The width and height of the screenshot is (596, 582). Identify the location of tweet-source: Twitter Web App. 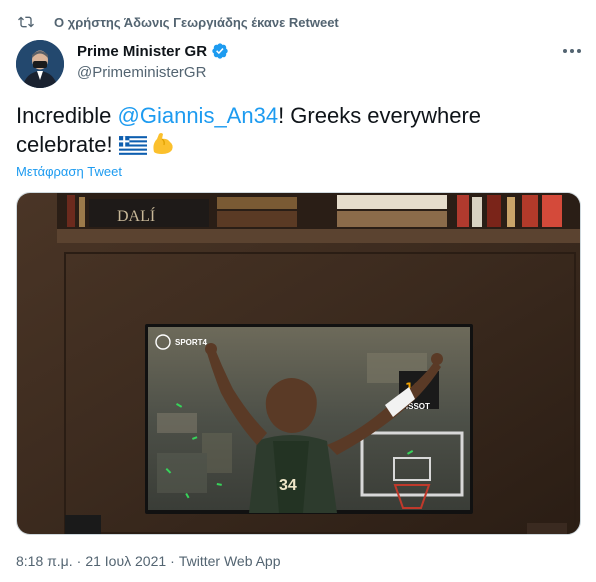
(229, 561).